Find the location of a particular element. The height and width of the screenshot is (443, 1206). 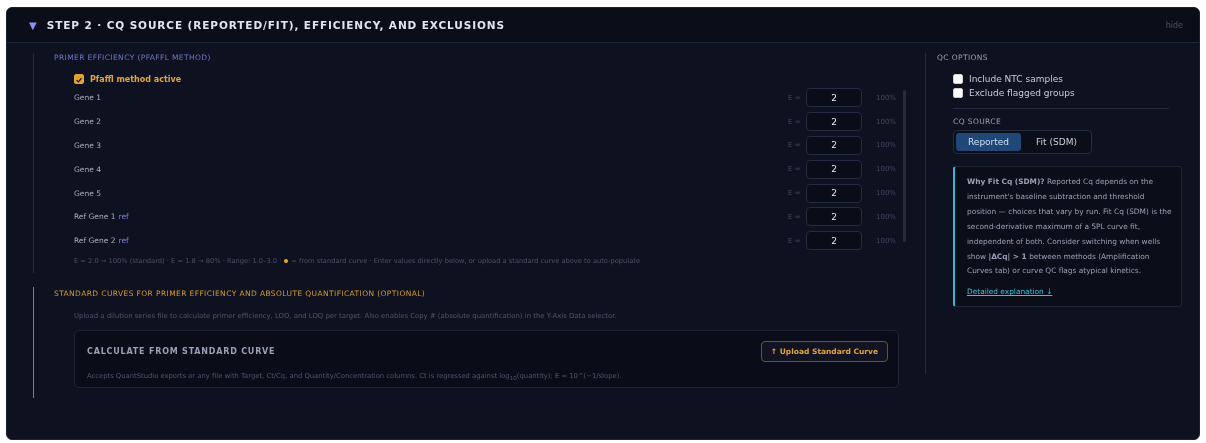

checkbox-label: Include NTC samples is located at coordinates (1016, 79).